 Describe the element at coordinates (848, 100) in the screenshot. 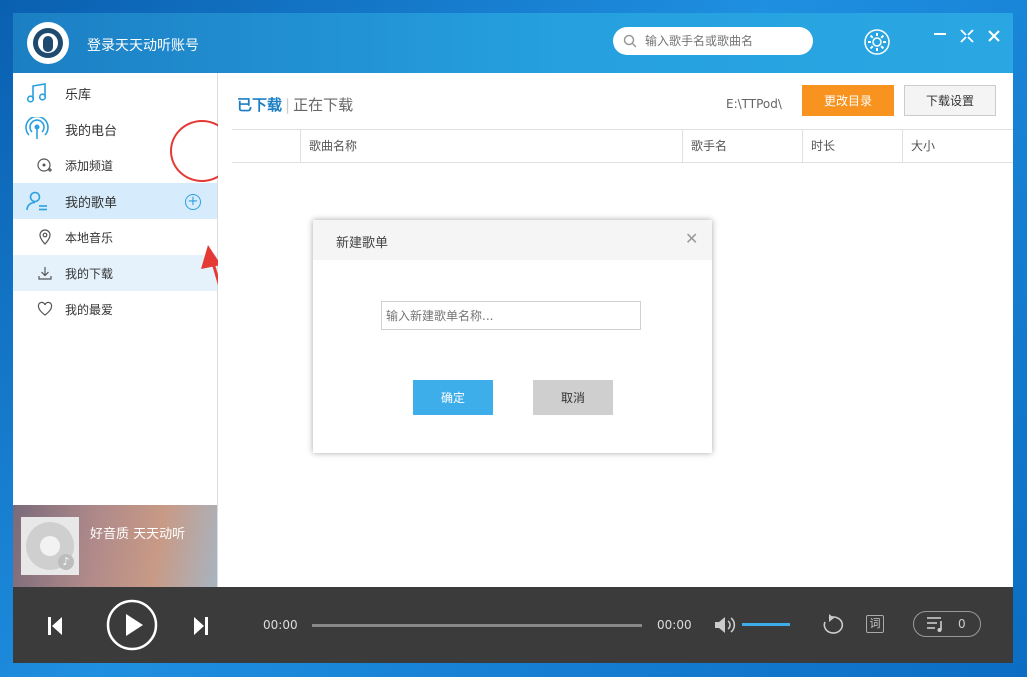

I see `change-directory-button: 更改目录` at that location.